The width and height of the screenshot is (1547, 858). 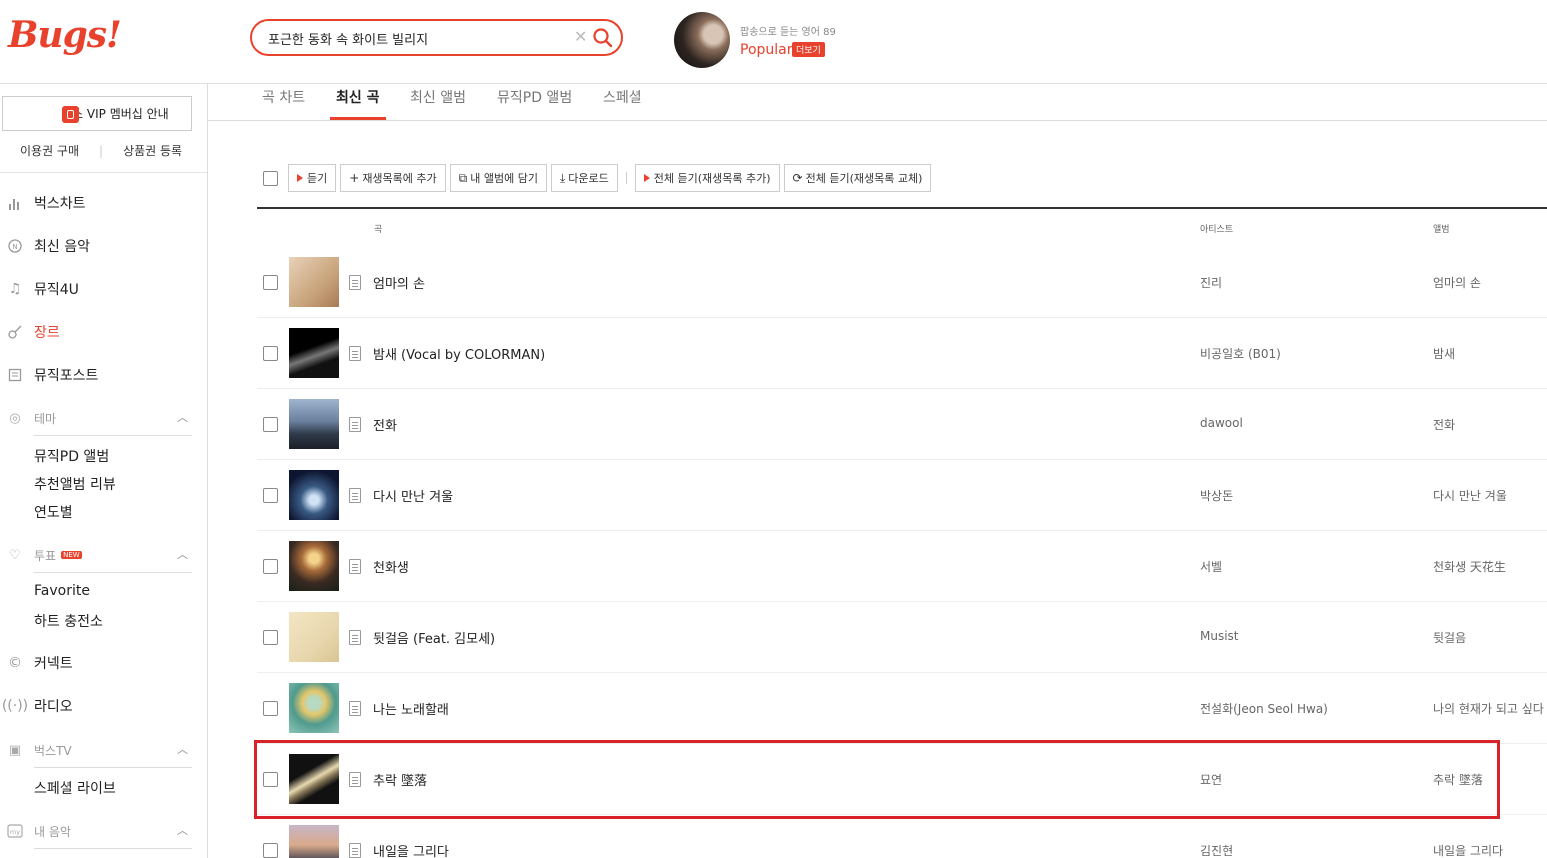 What do you see at coordinates (413, 495) in the screenshot?
I see `song-title: 다시 만난 겨울` at bounding box center [413, 495].